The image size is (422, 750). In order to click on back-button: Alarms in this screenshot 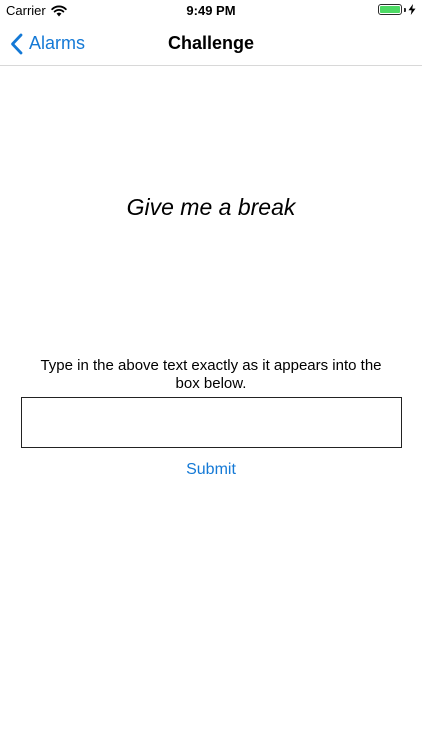, I will do `click(47, 43)`.